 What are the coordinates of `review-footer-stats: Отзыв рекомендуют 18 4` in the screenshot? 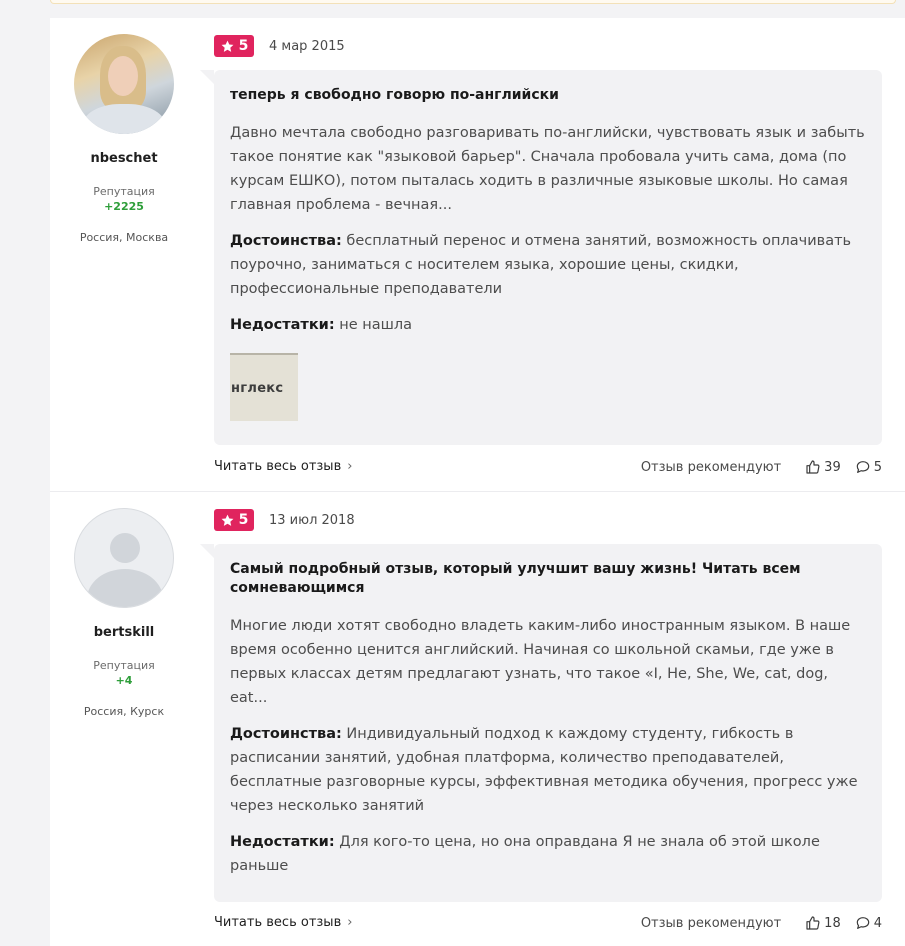 It's located at (761, 923).